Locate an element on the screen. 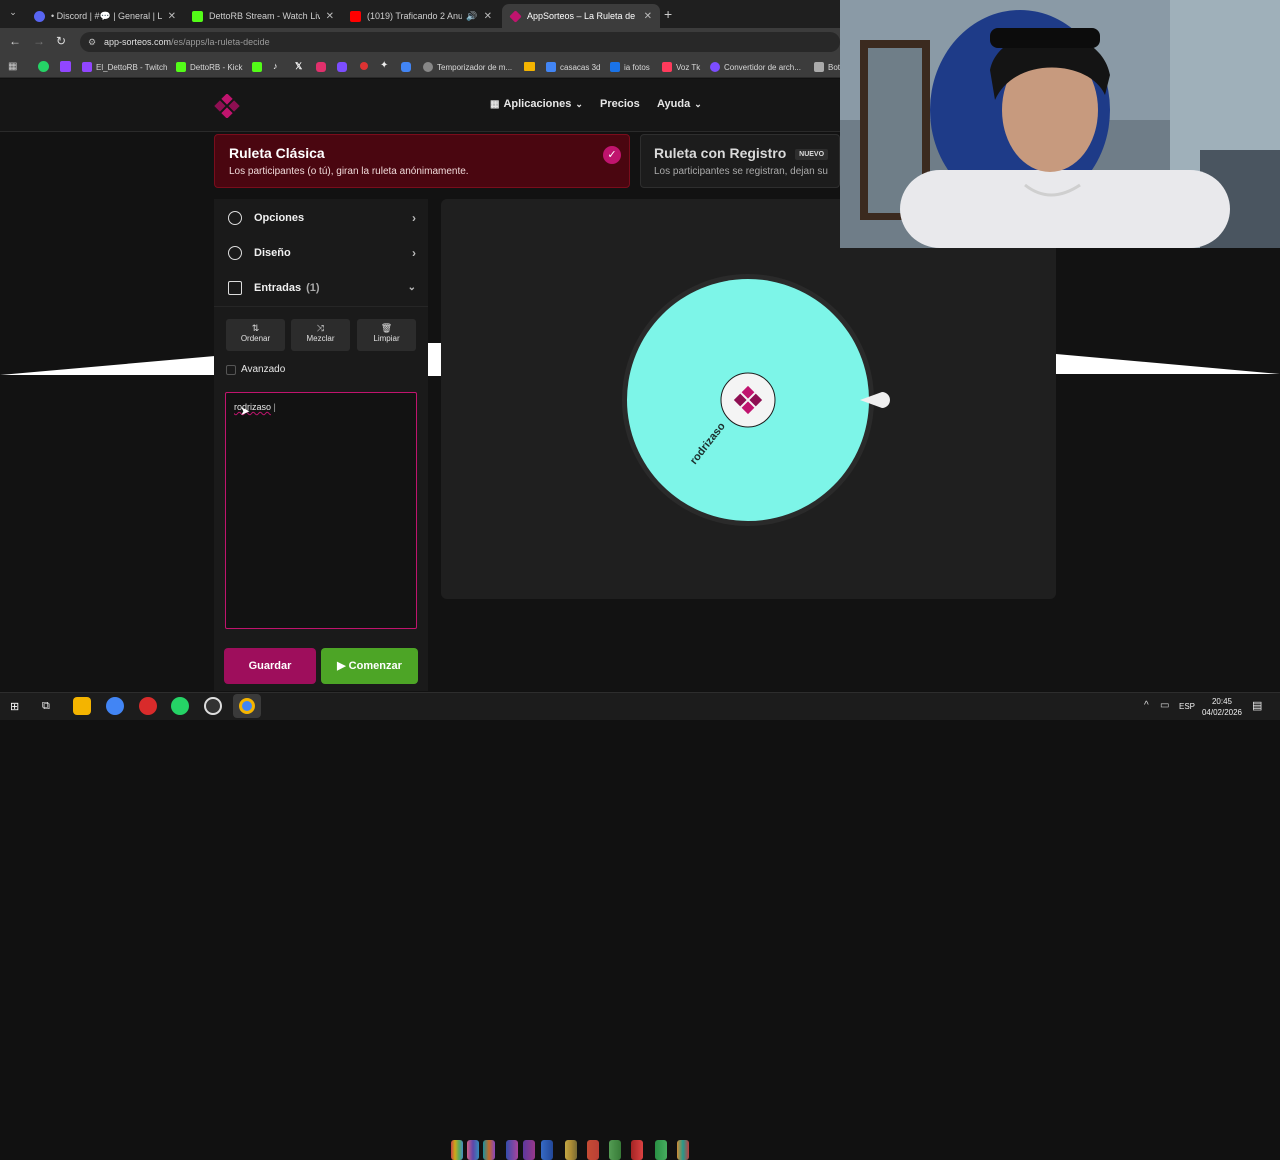  browser-tab-kick: DettoRB Stream - Watch Live o ✕ is located at coordinates (263, 16).